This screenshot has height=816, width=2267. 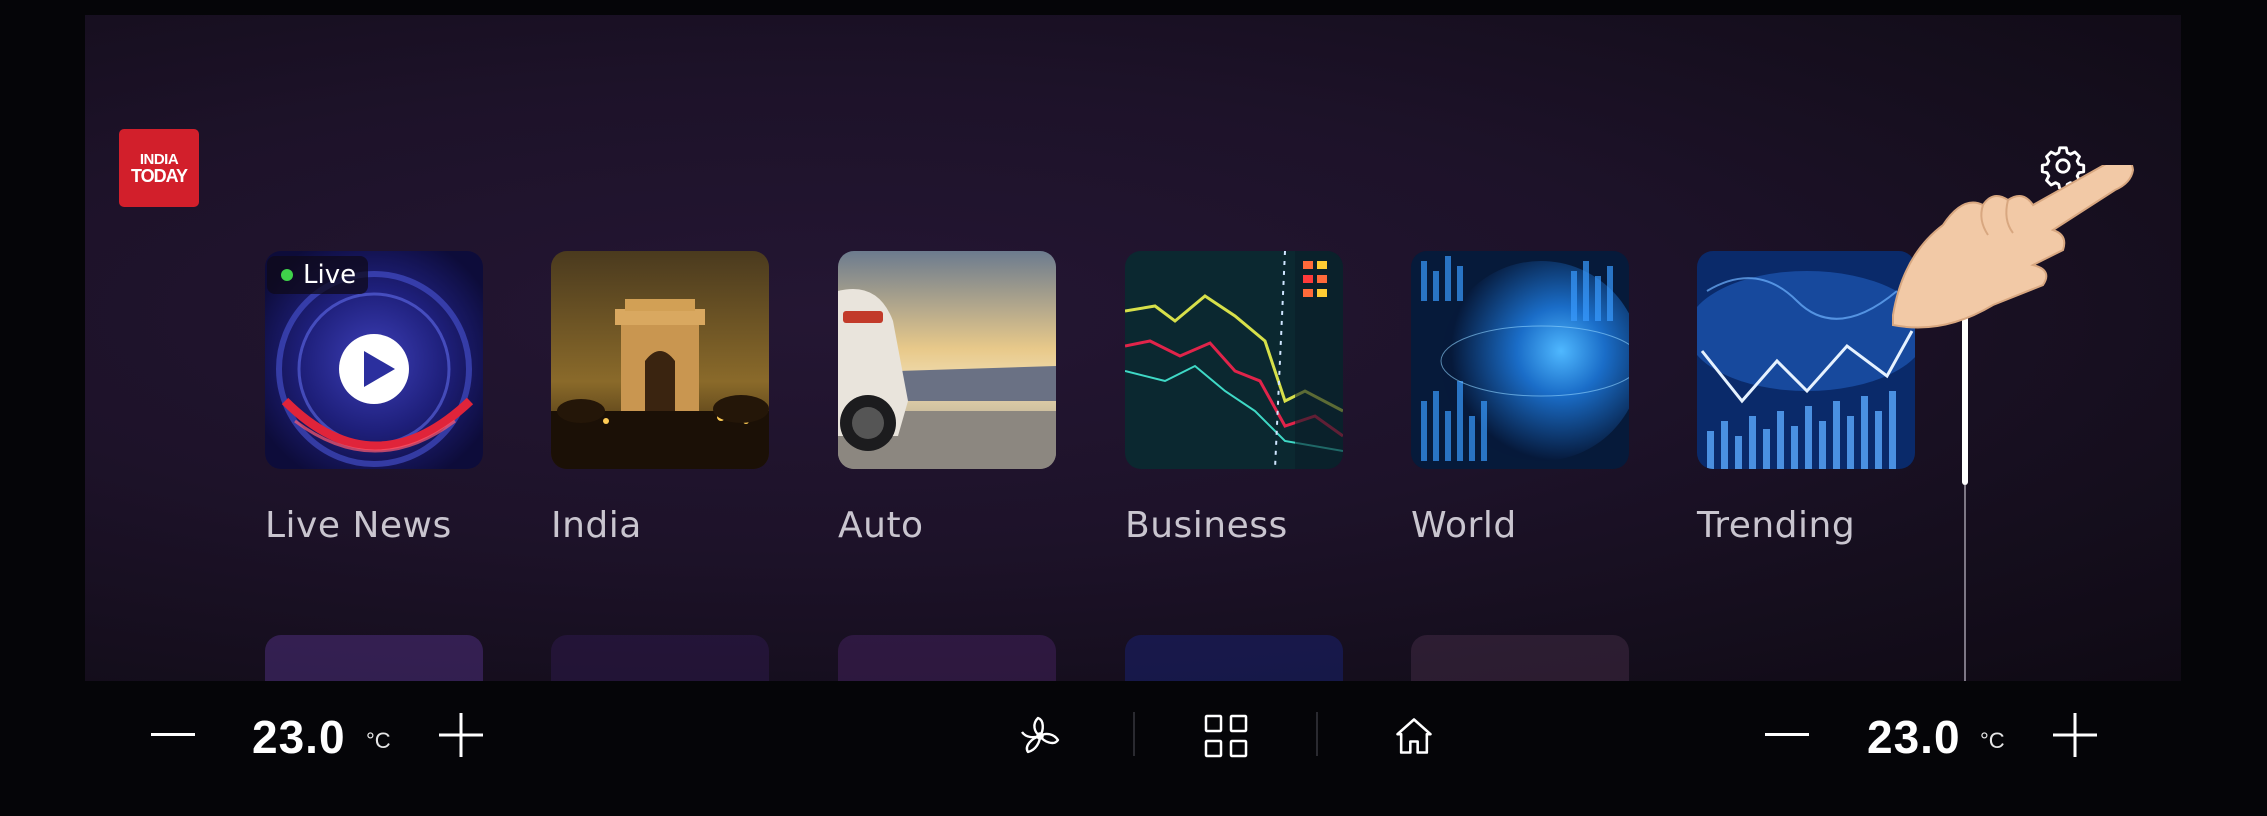 I want to click on apps-grid-icon, so click(x=1226, y=736).